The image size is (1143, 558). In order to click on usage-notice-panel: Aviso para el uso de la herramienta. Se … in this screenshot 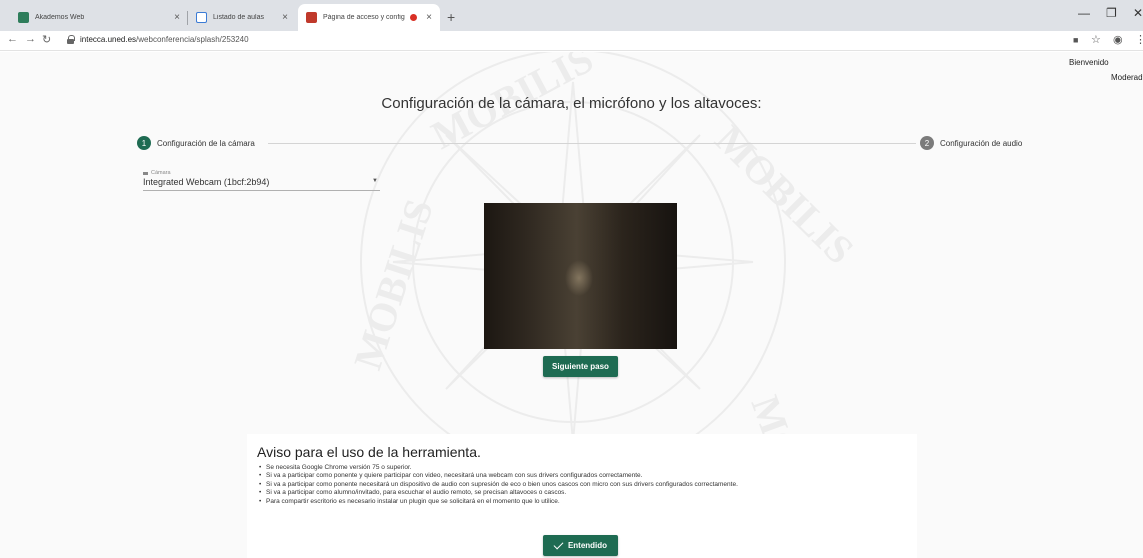, I will do `click(582, 496)`.